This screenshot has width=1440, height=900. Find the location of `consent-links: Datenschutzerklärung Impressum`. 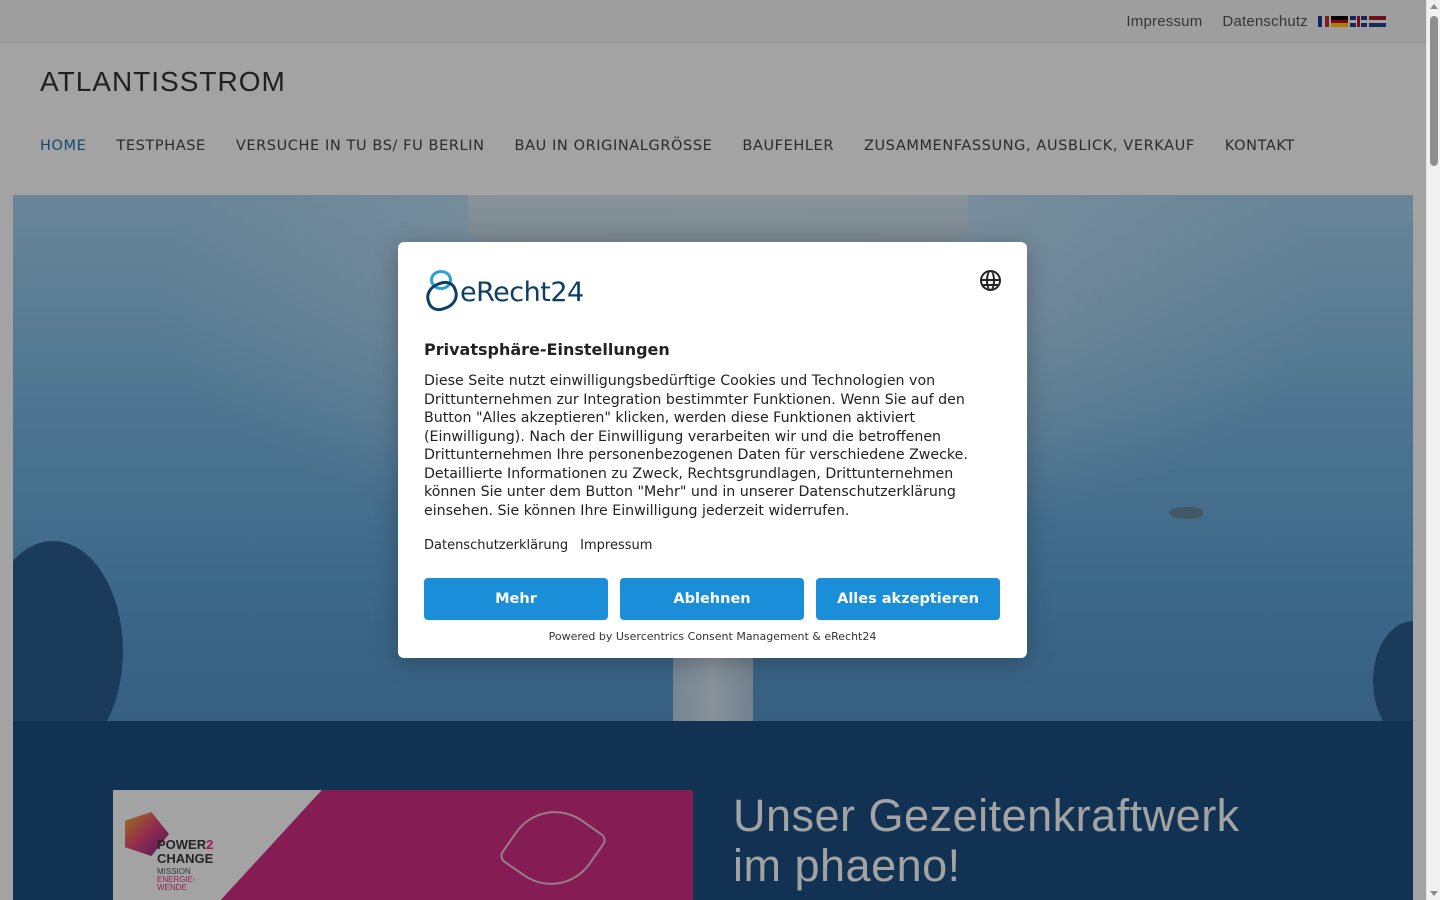

consent-links: Datenschutzerklärung Impressum is located at coordinates (538, 545).